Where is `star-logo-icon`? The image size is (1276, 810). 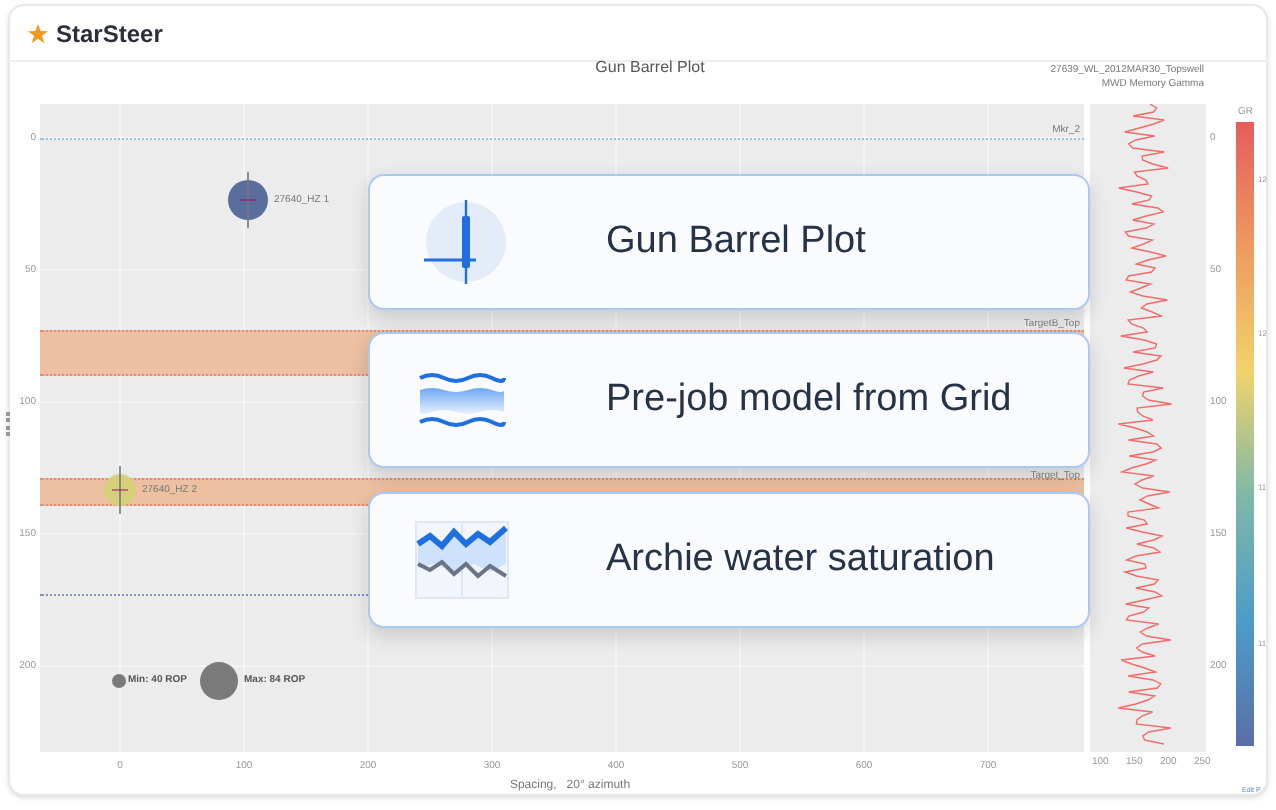
star-logo-icon is located at coordinates (38, 34).